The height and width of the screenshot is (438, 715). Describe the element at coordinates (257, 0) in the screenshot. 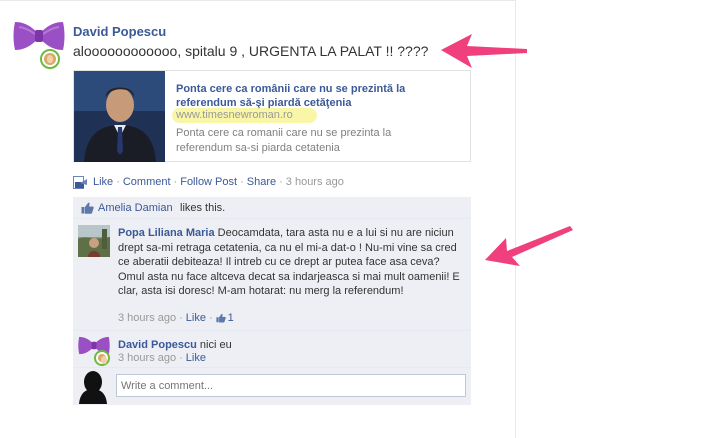

I see `feed-top-border` at that location.